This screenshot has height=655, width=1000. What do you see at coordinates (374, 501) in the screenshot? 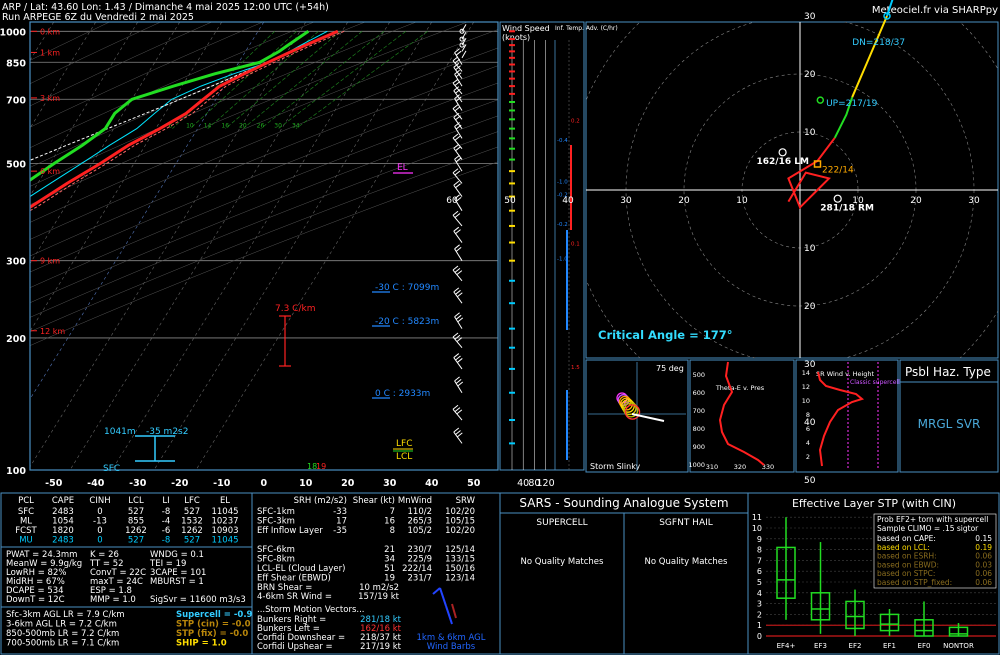
I see `kinematic-header: Shear (kt)` at bounding box center [374, 501].